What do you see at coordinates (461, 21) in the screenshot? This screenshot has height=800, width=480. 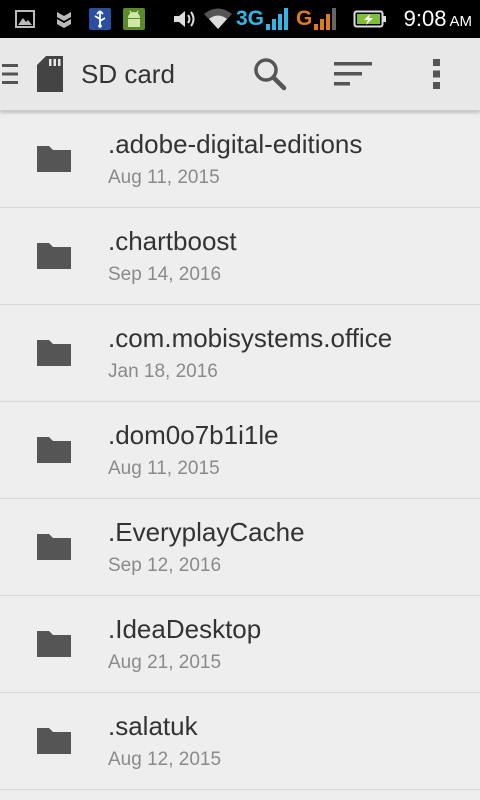 I see `clock-ampm: AM` at bounding box center [461, 21].